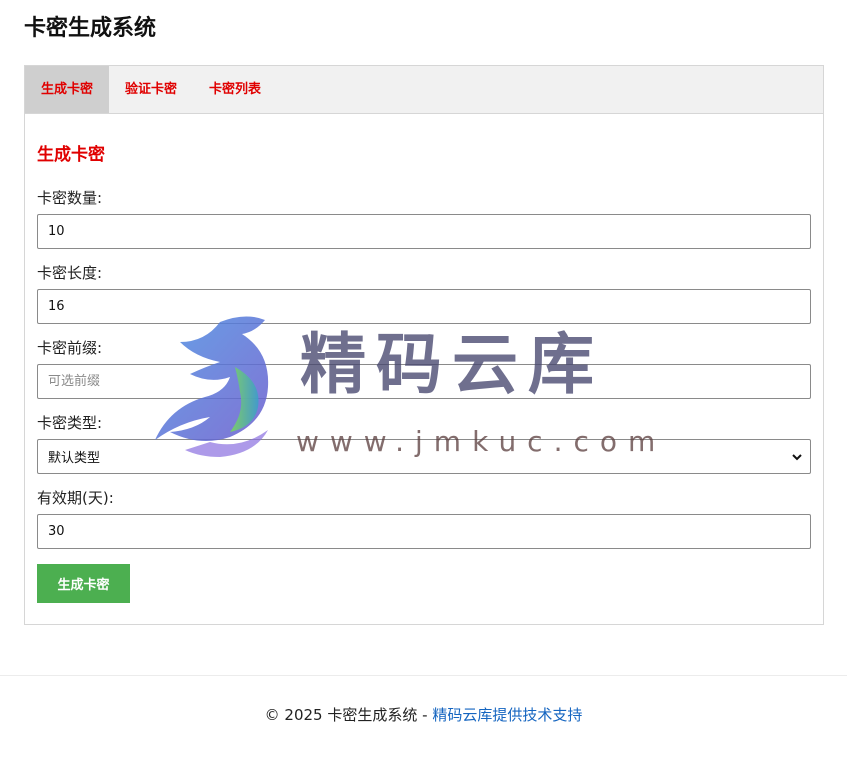 The width and height of the screenshot is (847, 774). What do you see at coordinates (424, 456) in the screenshot?
I see `type-select: 默认类型` at bounding box center [424, 456].